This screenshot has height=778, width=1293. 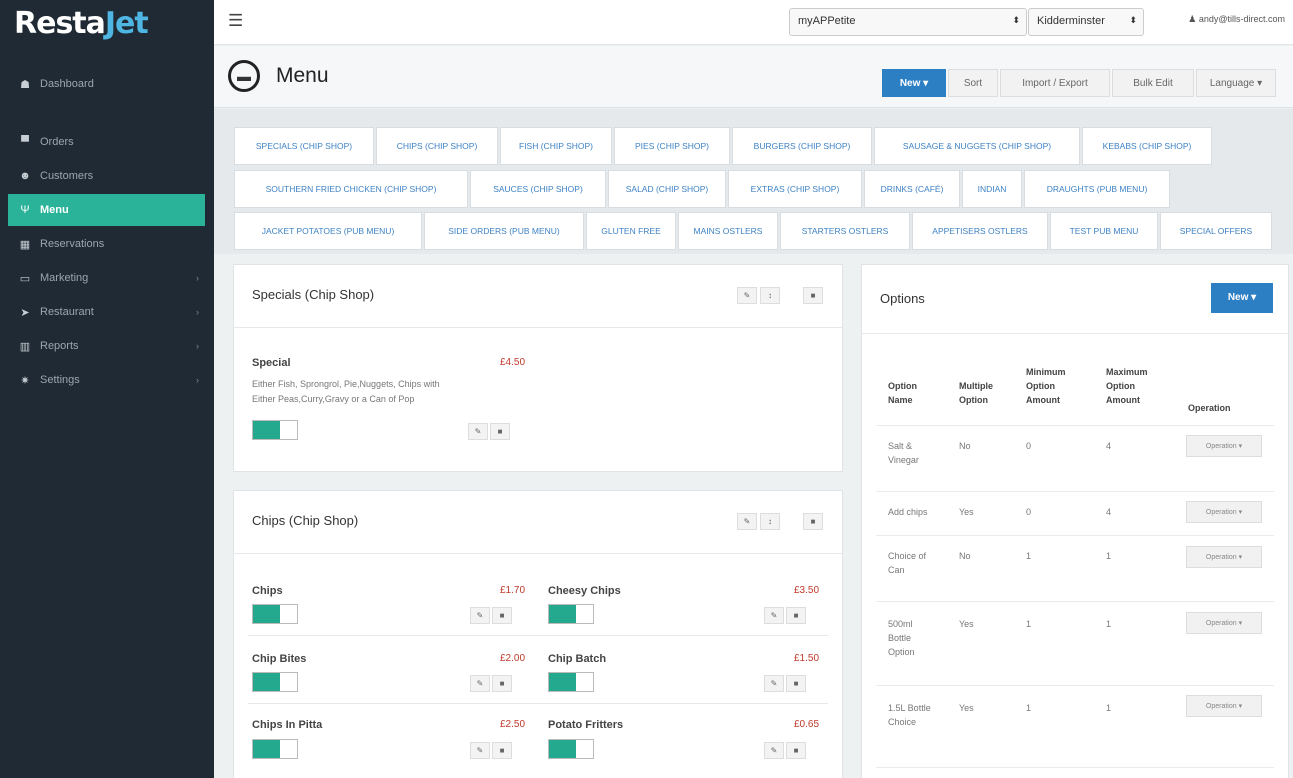 I want to click on tab-burgers-chip-shop: BURGERS (CHIP SHOP), so click(x=802, y=146).